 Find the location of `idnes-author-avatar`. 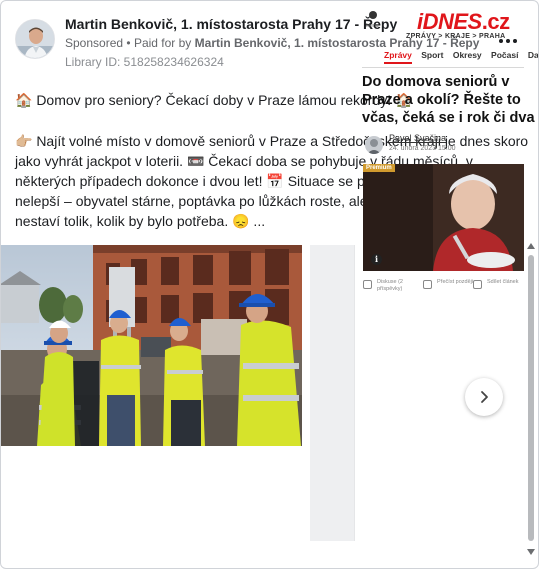

idnes-author-avatar is located at coordinates (374, 145).